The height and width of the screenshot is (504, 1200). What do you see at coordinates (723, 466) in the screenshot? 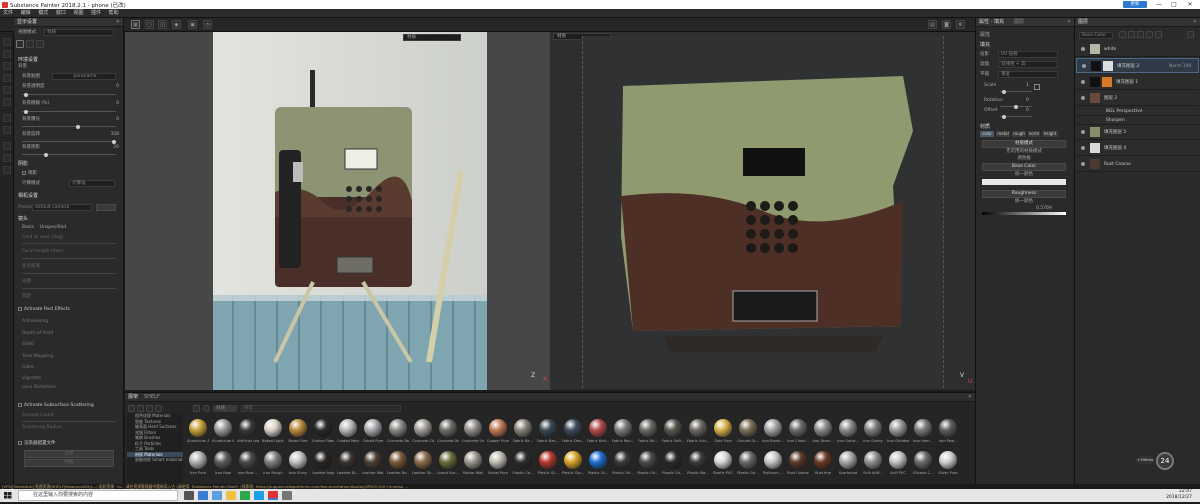
I see `material-thumbnail: Plastic PVC` at bounding box center [723, 466].